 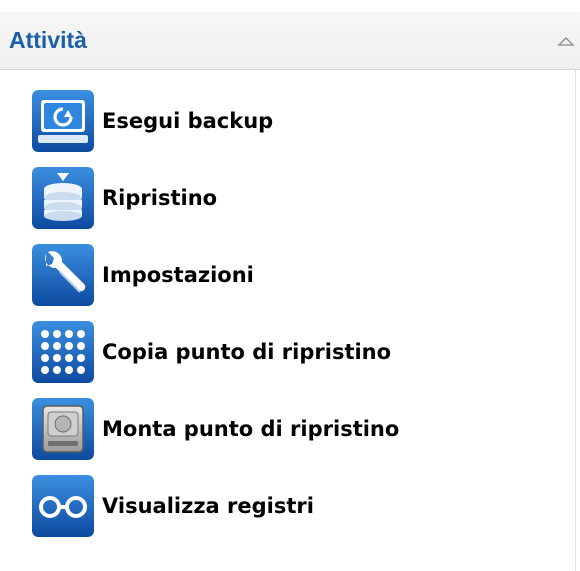 What do you see at coordinates (63, 120) in the screenshot?
I see `backup-monitor-icon` at bounding box center [63, 120].